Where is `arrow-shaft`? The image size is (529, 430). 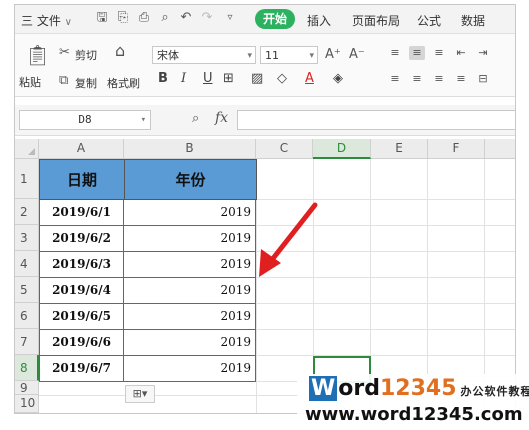
arrow-shaft is located at coordinates (293, 233).